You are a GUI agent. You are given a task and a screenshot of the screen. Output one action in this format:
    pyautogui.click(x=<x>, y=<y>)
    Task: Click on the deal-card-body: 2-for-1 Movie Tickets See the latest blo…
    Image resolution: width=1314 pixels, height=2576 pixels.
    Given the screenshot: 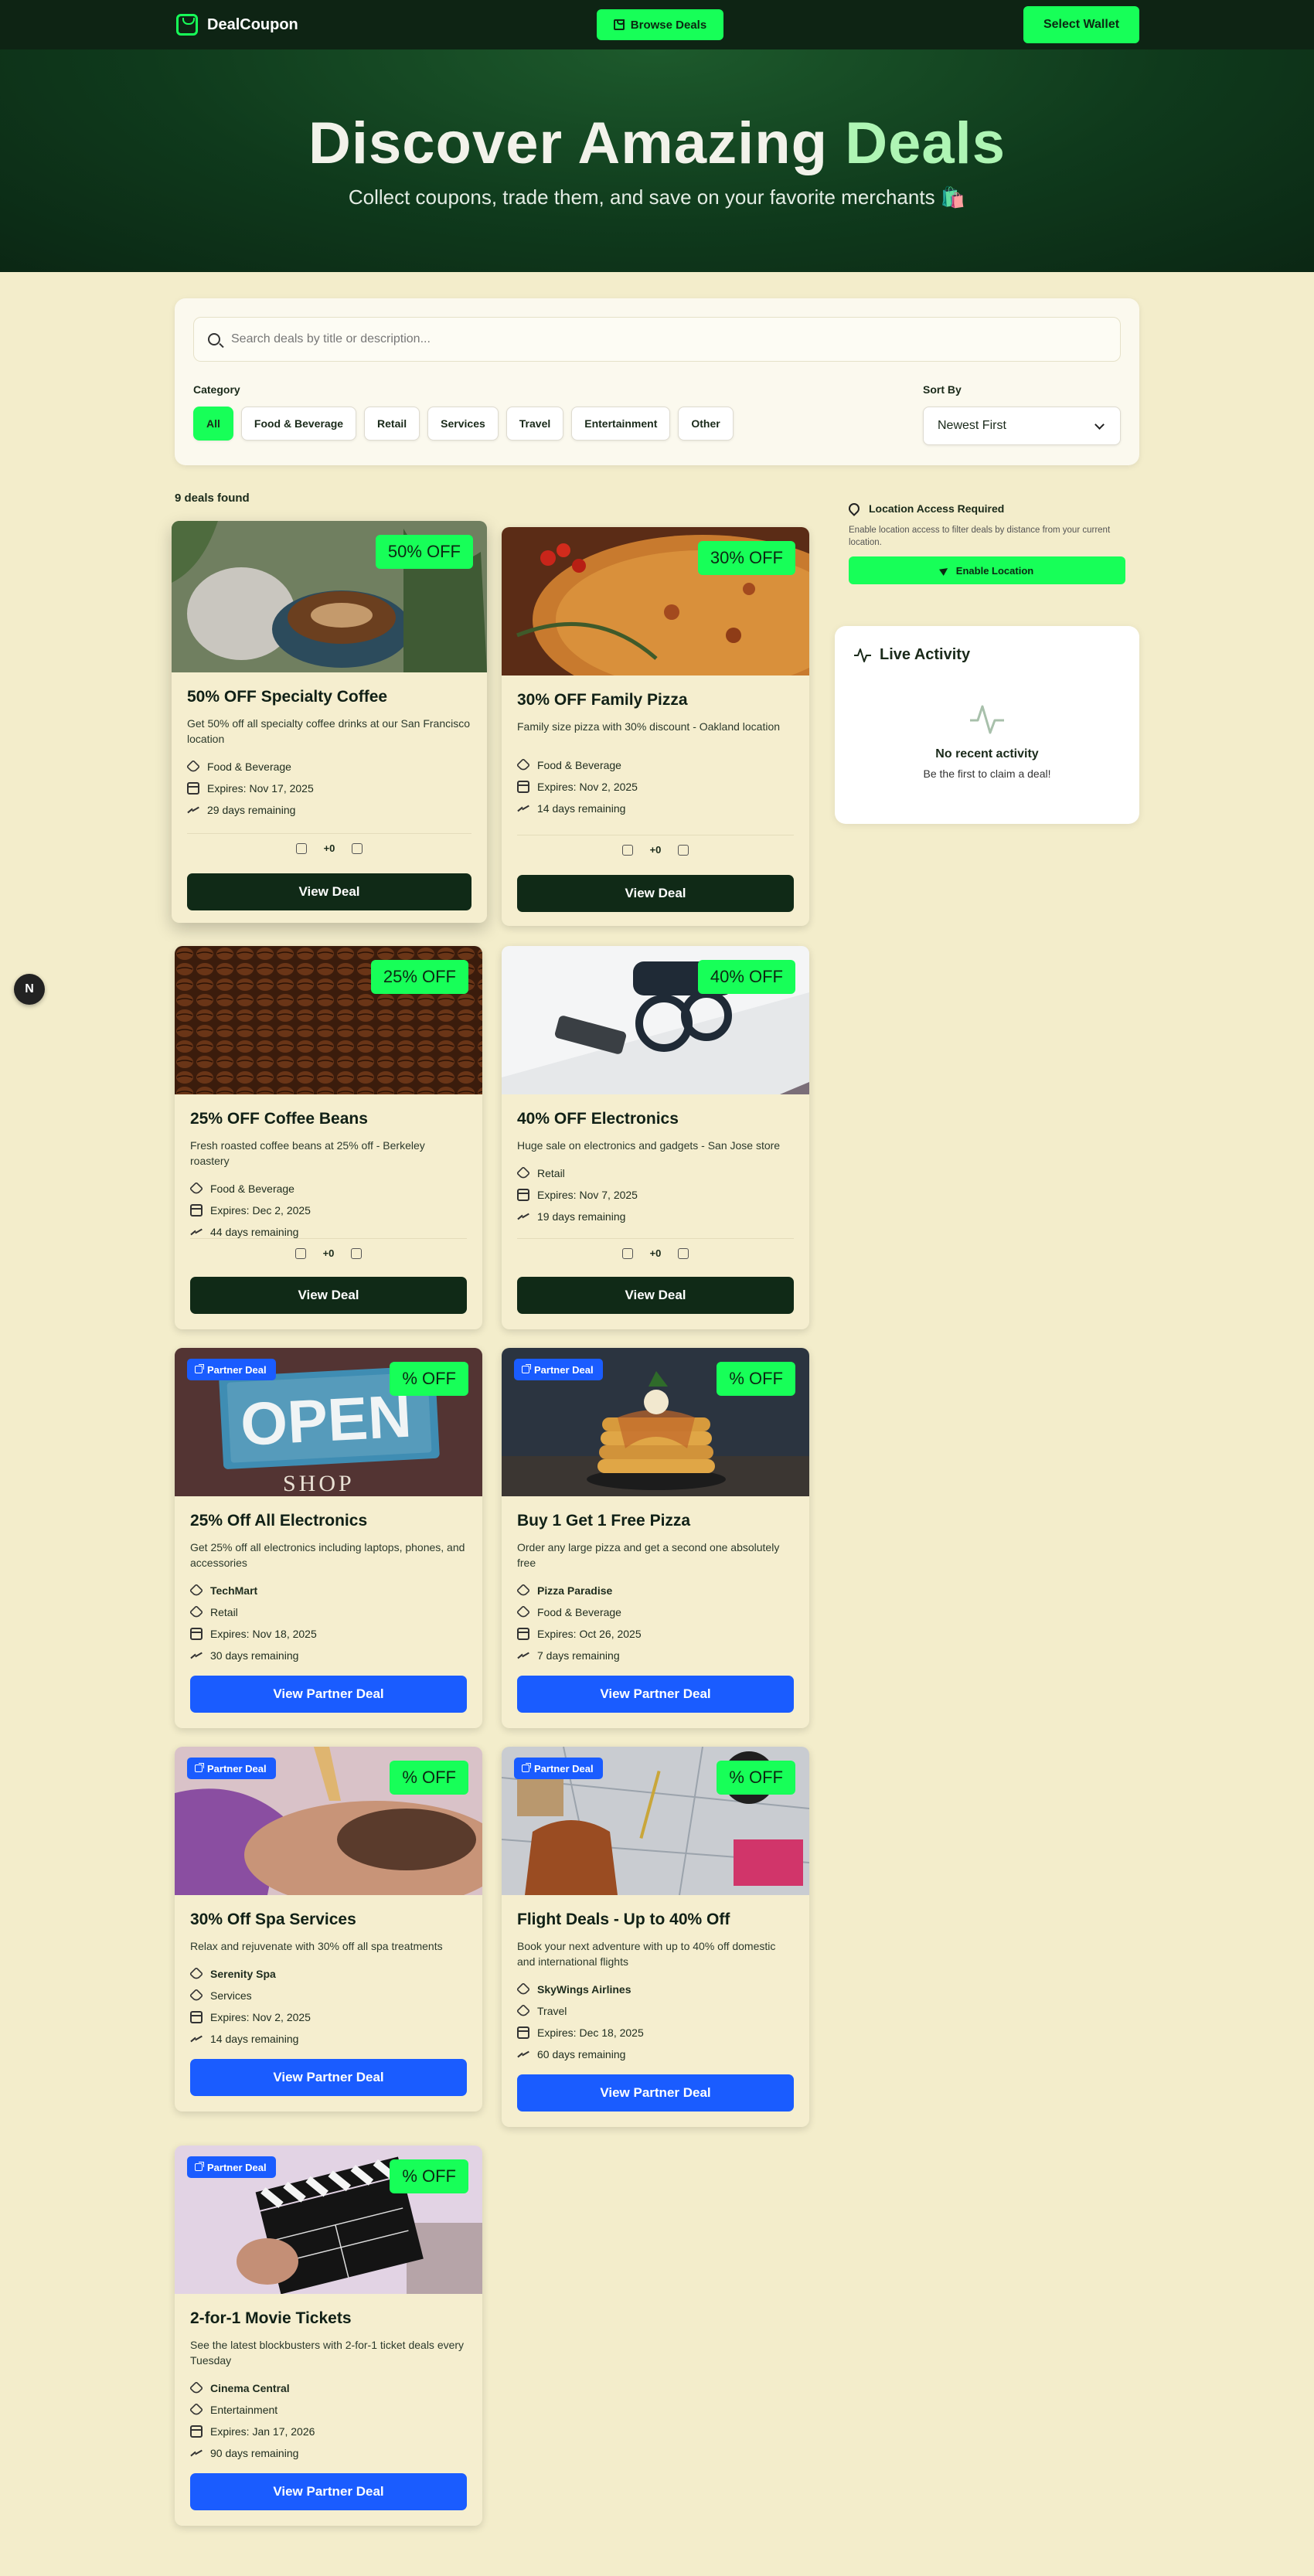 What is the action you would take?
    pyautogui.click(x=328, y=2386)
    